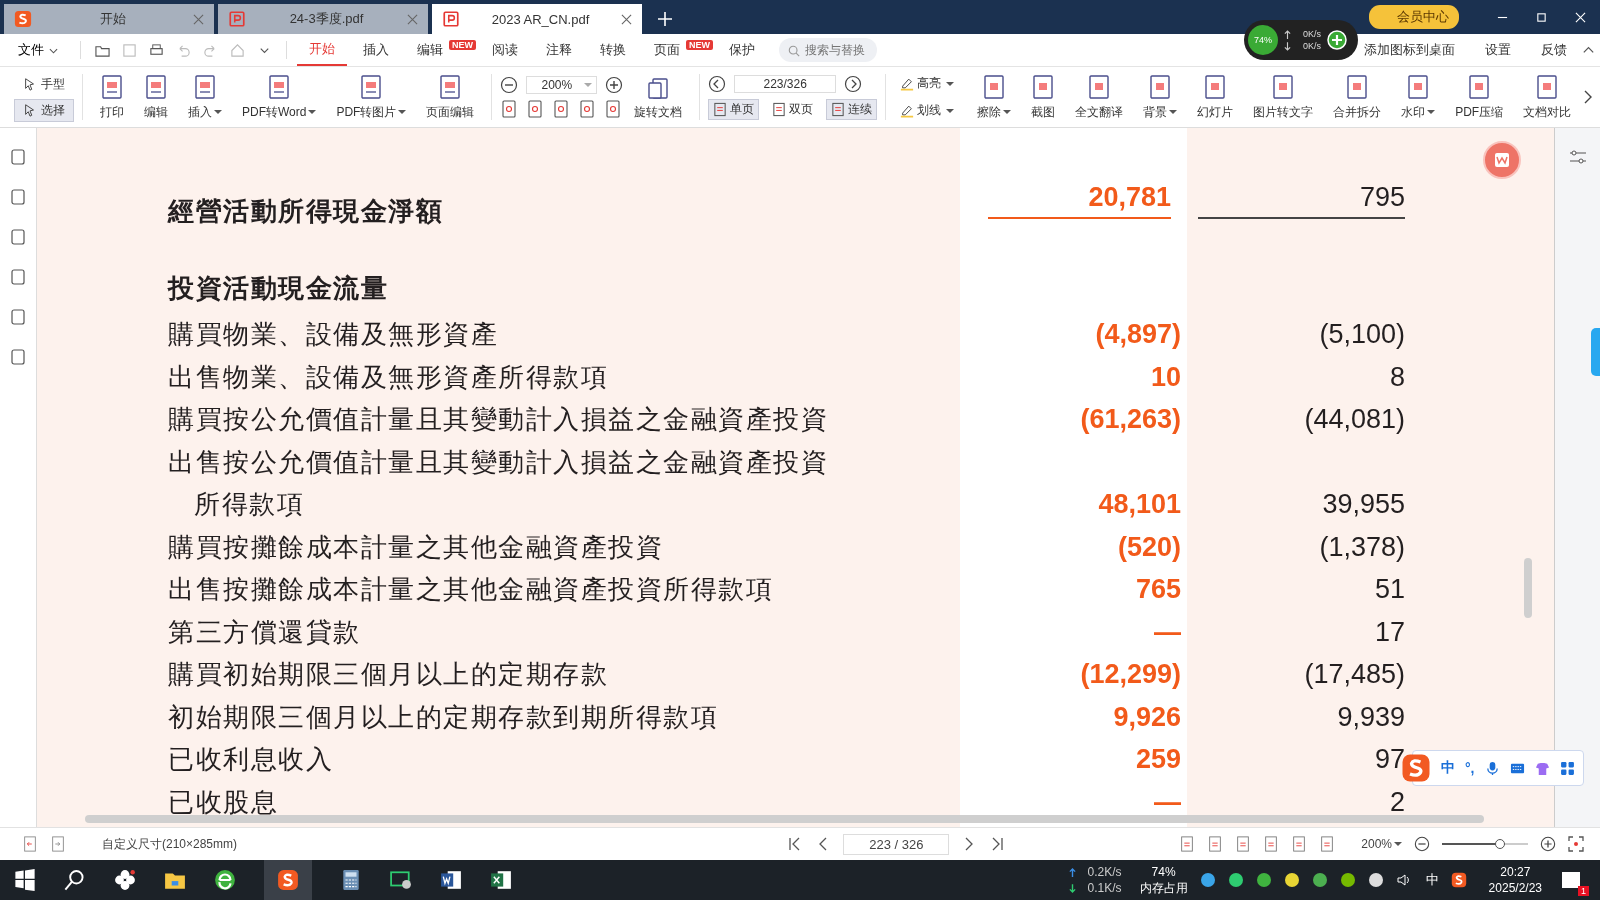  I want to click on document-tab: 24-3季度.pdf, so click(323, 19).